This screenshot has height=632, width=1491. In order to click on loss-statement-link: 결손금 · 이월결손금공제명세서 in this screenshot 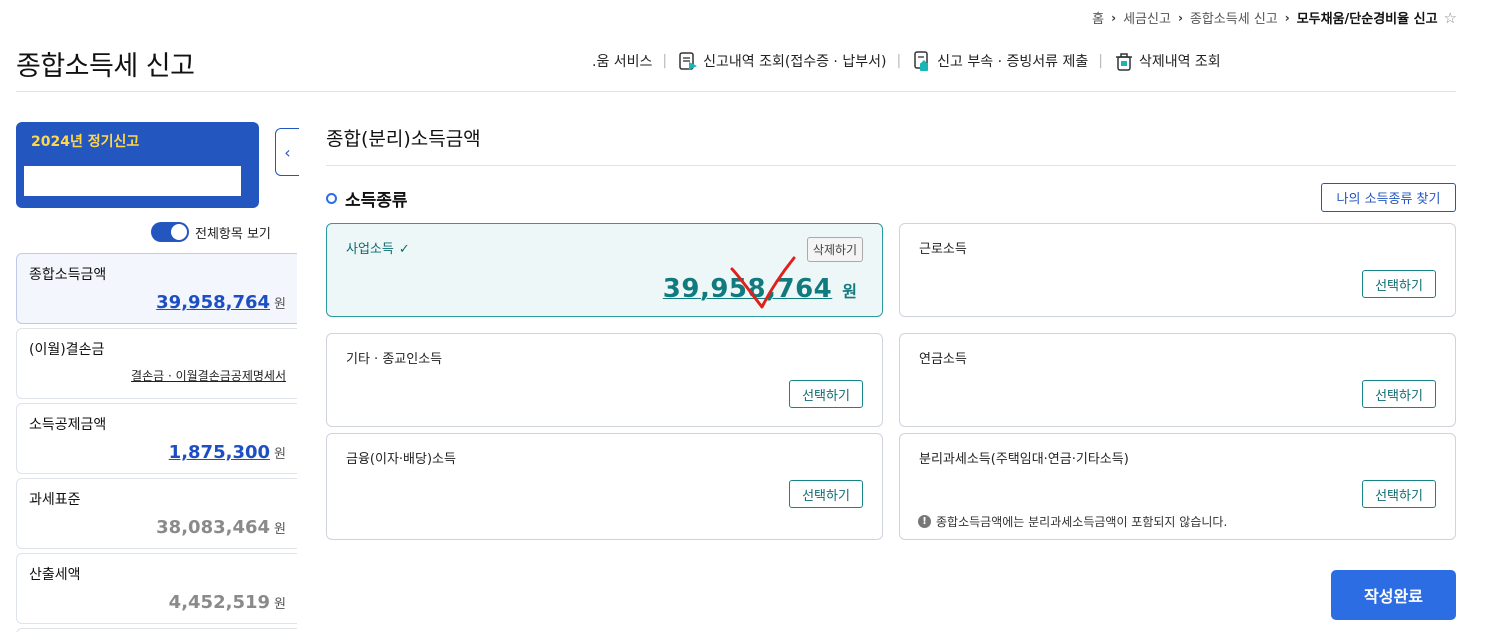, I will do `click(208, 375)`.